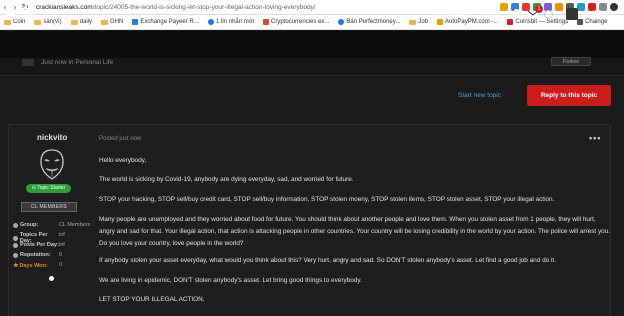 The height and width of the screenshot is (316, 624). I want to click on stat-label: Days Won:, so click(33, 265).